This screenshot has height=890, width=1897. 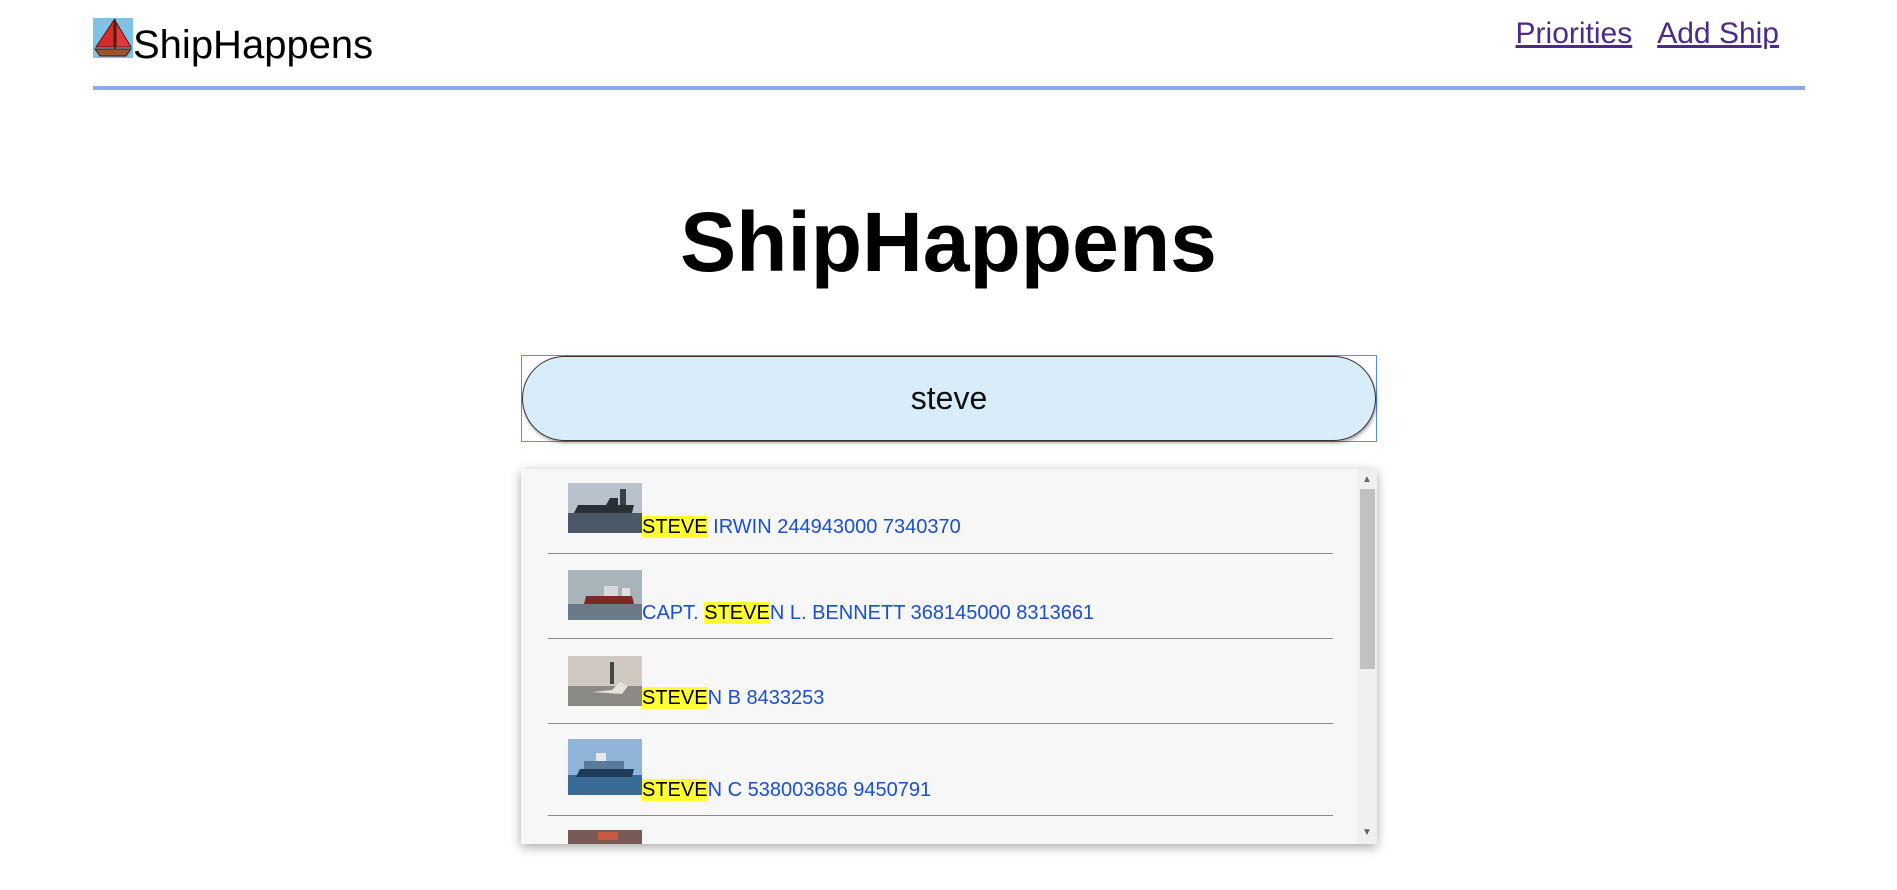 I want to click on brand-name: ShipHappens, so click(x=253, y=45).